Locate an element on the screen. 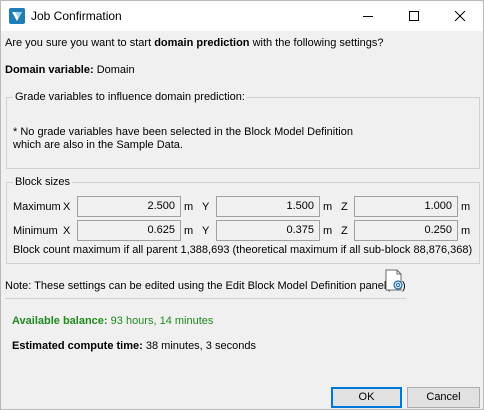 The image size is (484, 410). compute-time-value: 38 minutes, 3 seconds is located at coordinates (200, 346).